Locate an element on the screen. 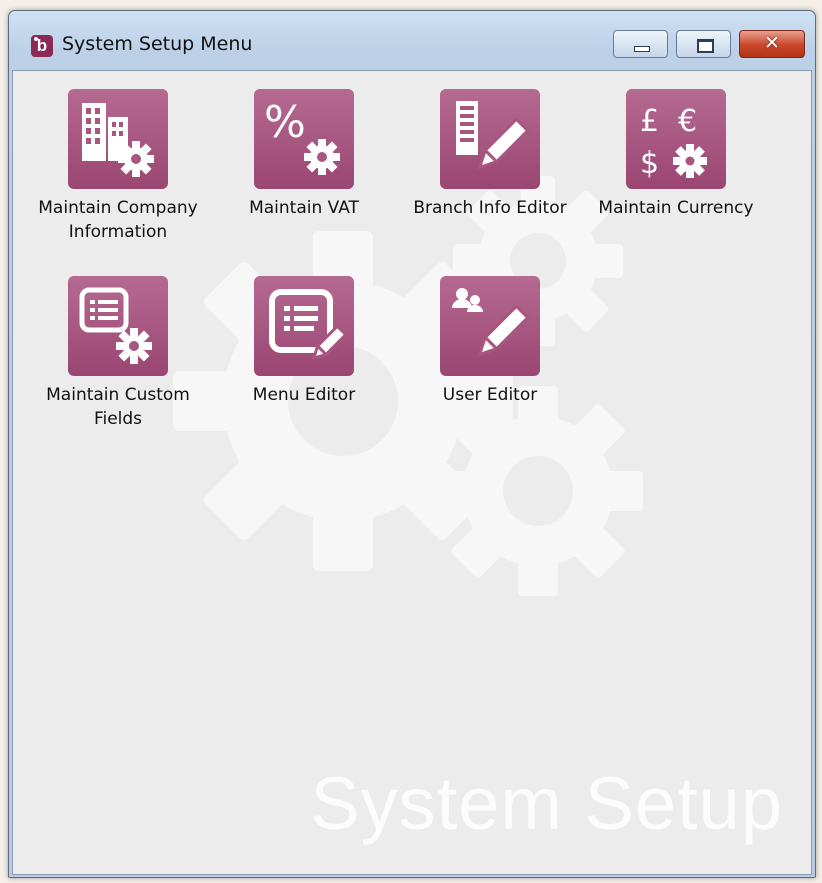 This screenshot has height=883, width=822. maintain-vat-tile: % Maintain VAT is located at coordinates (304, 154).